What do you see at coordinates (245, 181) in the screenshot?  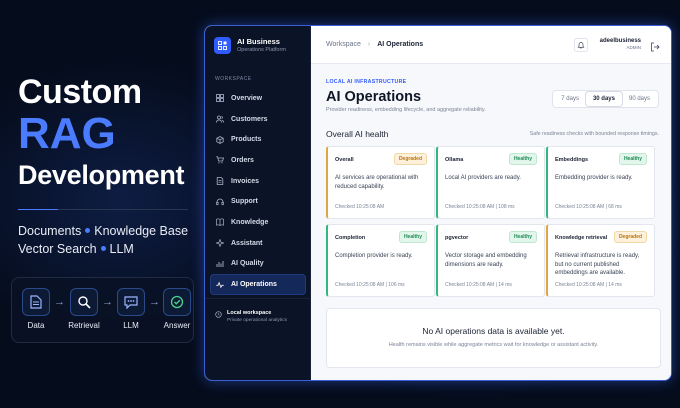 I see `sidebar-item-label: Invoices` at bounding box center [245, 181].